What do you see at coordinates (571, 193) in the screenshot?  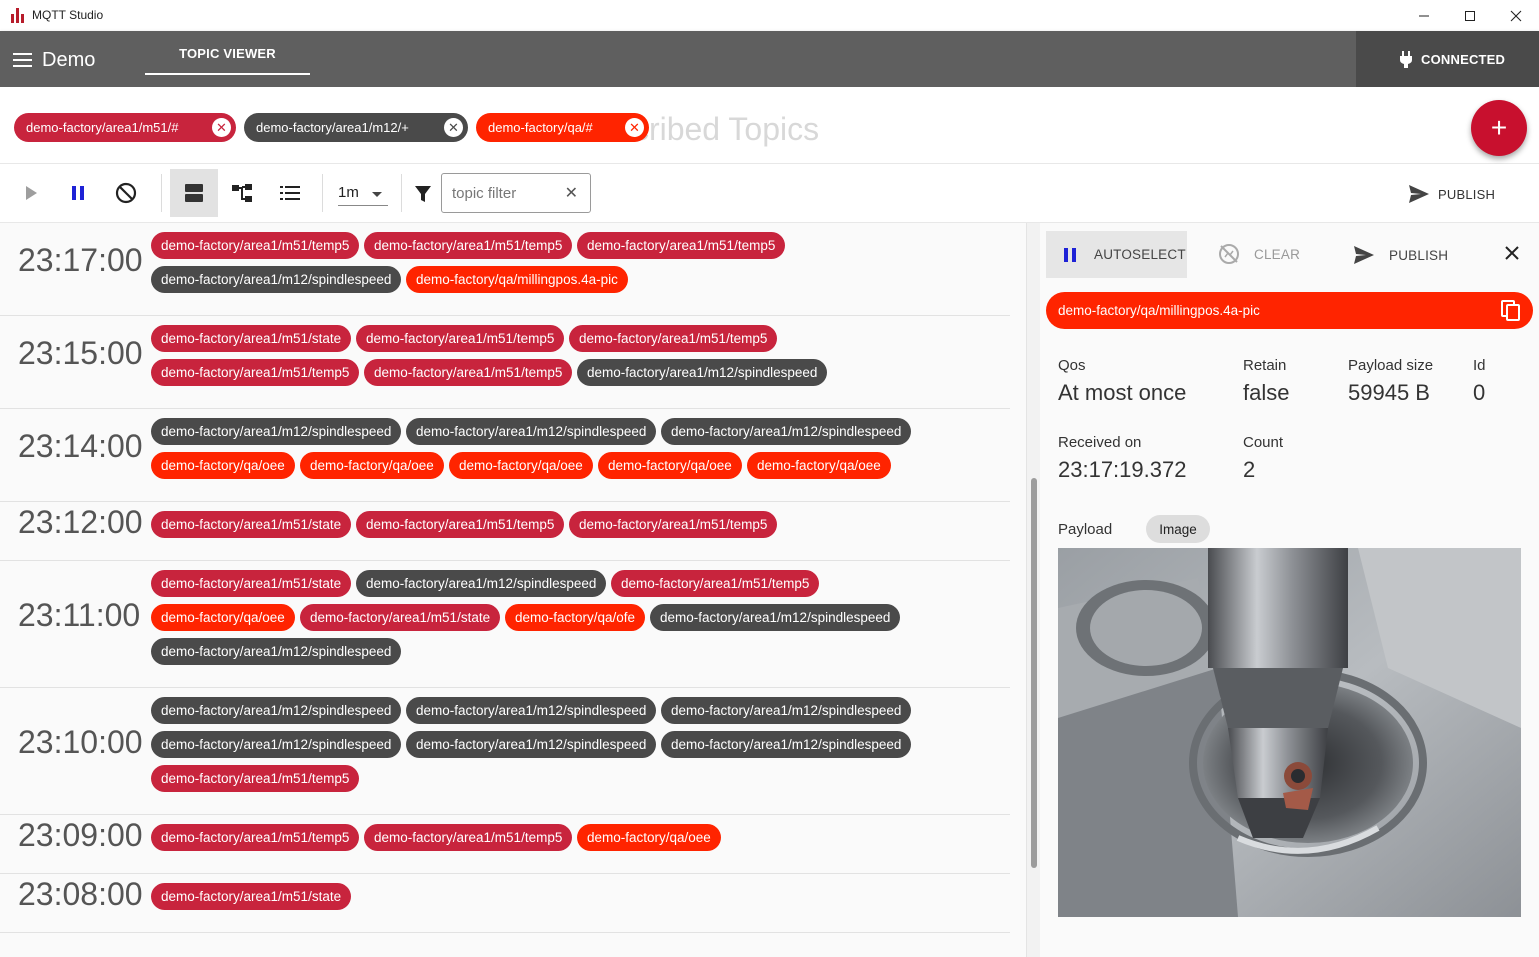 I see `clear-filter-icon: ✕` at bounding box center [571, 193].